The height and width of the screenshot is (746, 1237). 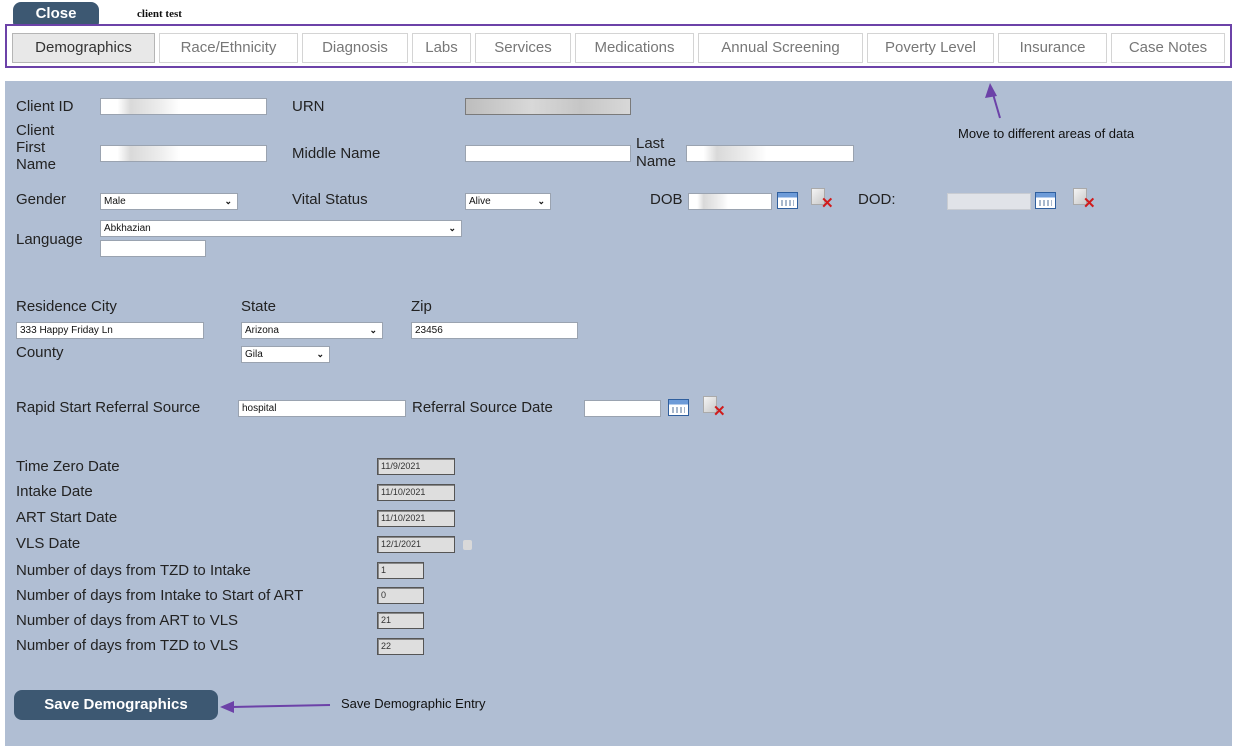 What do you see at coordinates (322, 408) in the screenshot?
I see `referral-source-field: hospital` at bounding box center [322, 408].